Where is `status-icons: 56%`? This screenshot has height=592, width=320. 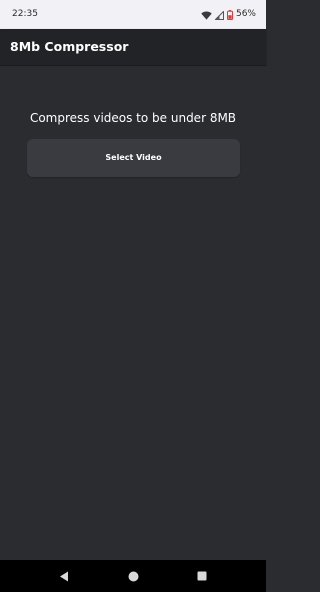
status-icons: 56% is located at coordinates (228, 14).